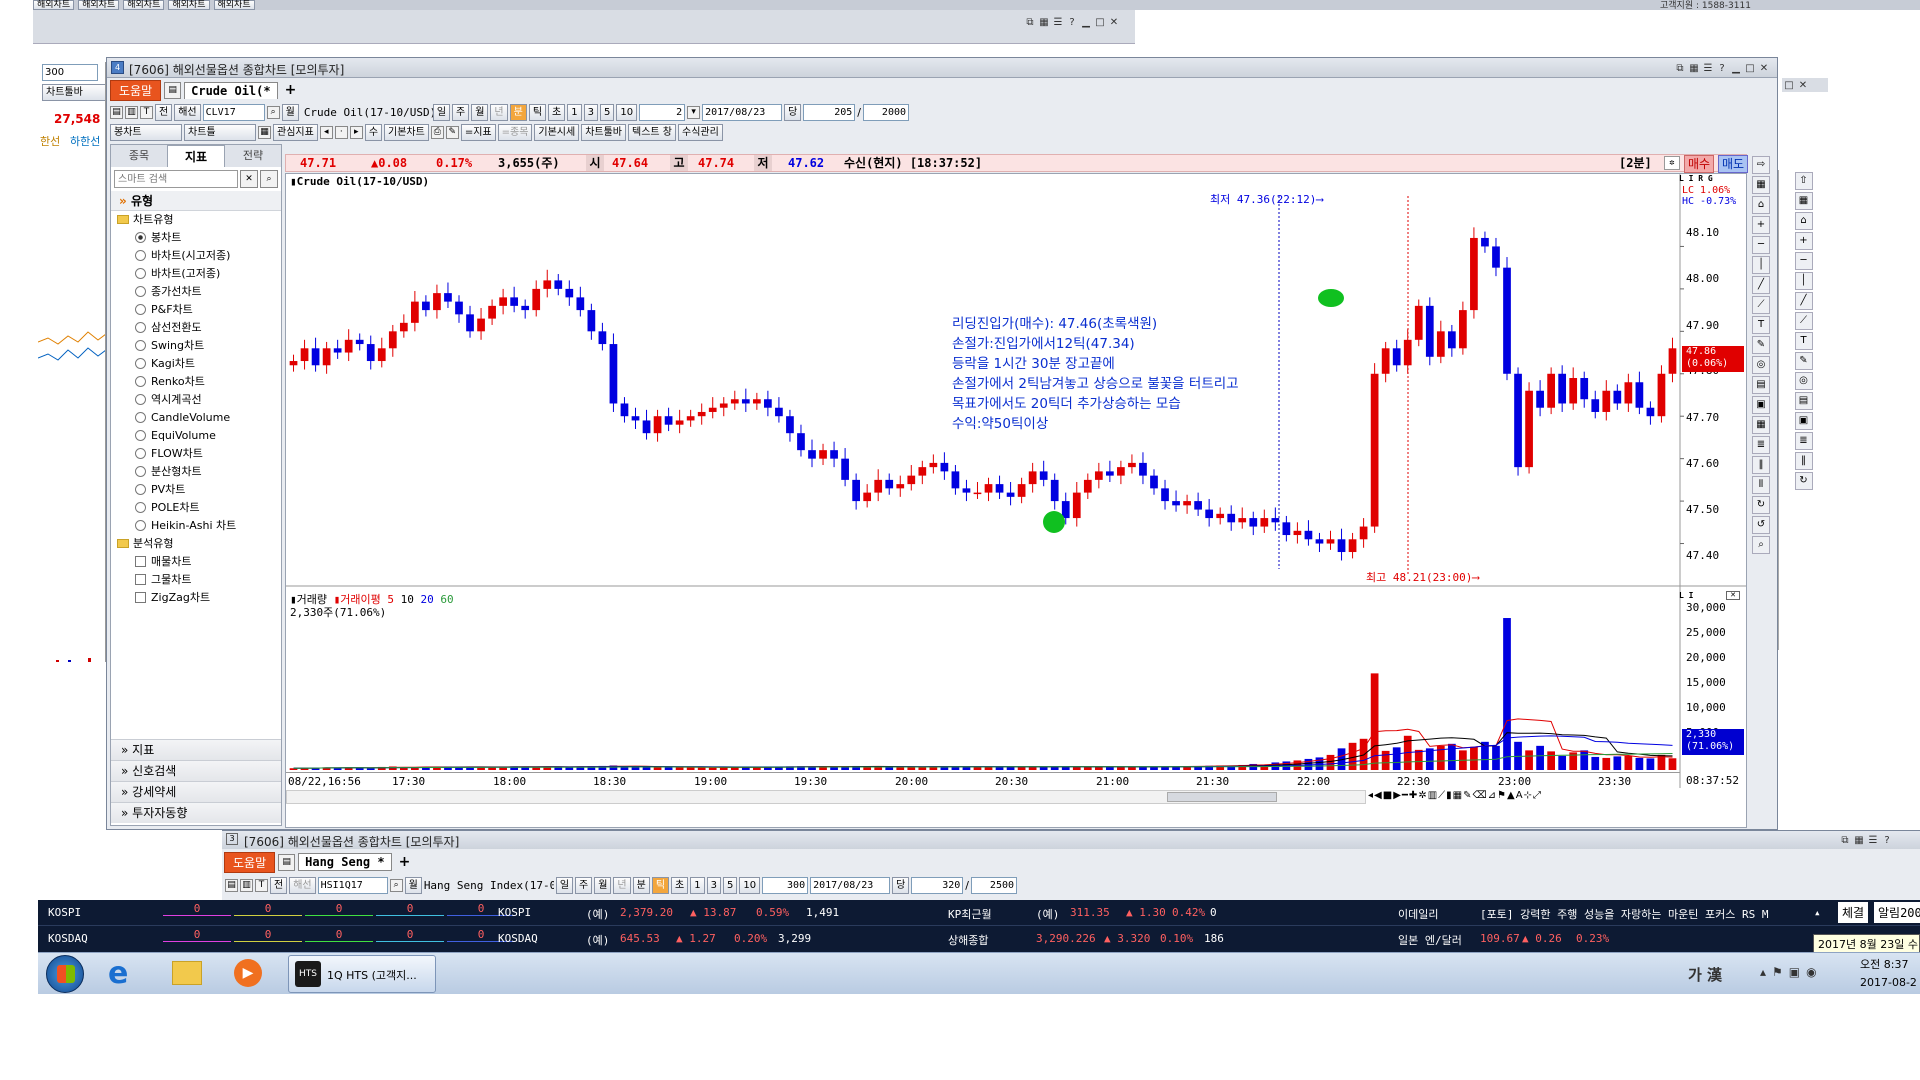 Image resolution: width=1920 pixels, height=1080 pixels. Describe the element at coordinates (994, 885) in the screenshot. I see `total-input: 2500` at that location.